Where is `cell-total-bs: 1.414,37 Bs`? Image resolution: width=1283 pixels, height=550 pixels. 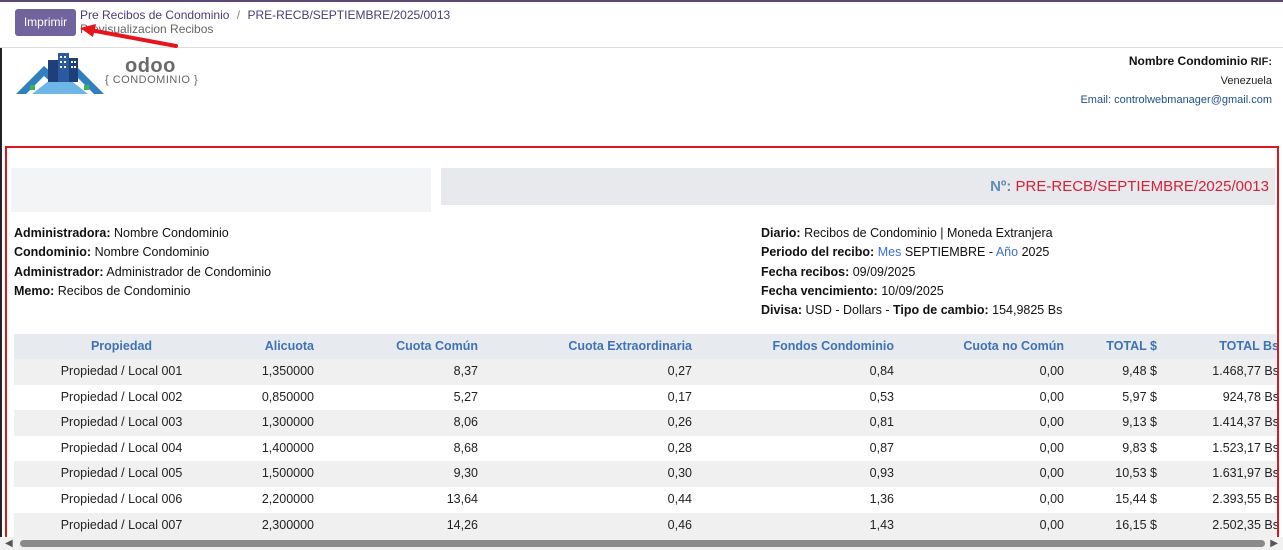 cell-total-bs: 1.414,37 Bs is located at coordinates (1245, 422).